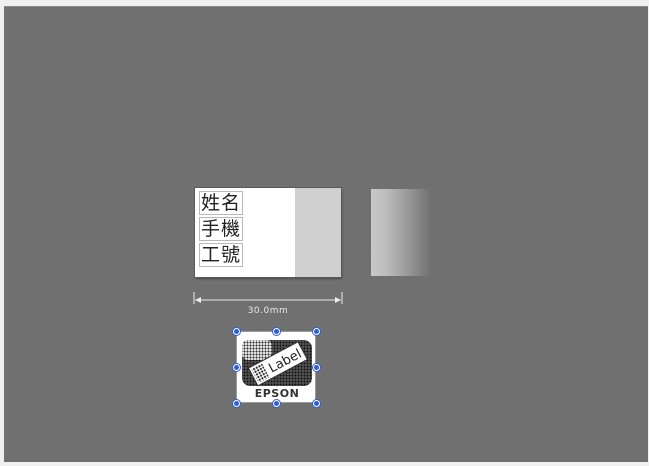  Describe the element at coordinates (268, 232) in the screenshot. I see `label-tape-preview: 姓名 手機 工號` at that location.